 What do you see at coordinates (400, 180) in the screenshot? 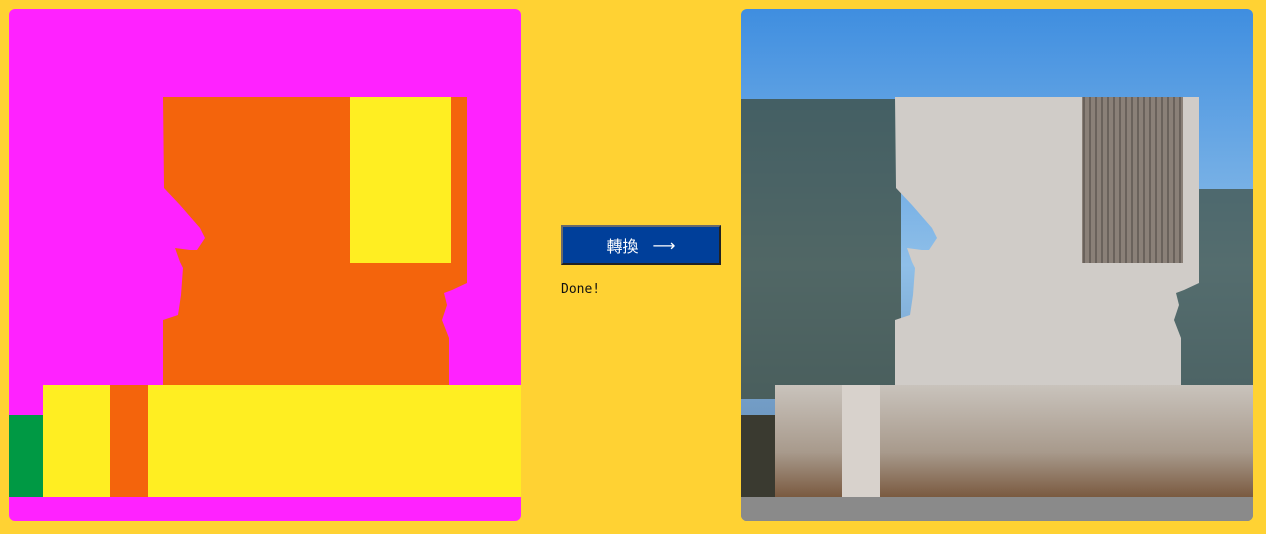
I see `window-region` at bounding box center [400, 180].